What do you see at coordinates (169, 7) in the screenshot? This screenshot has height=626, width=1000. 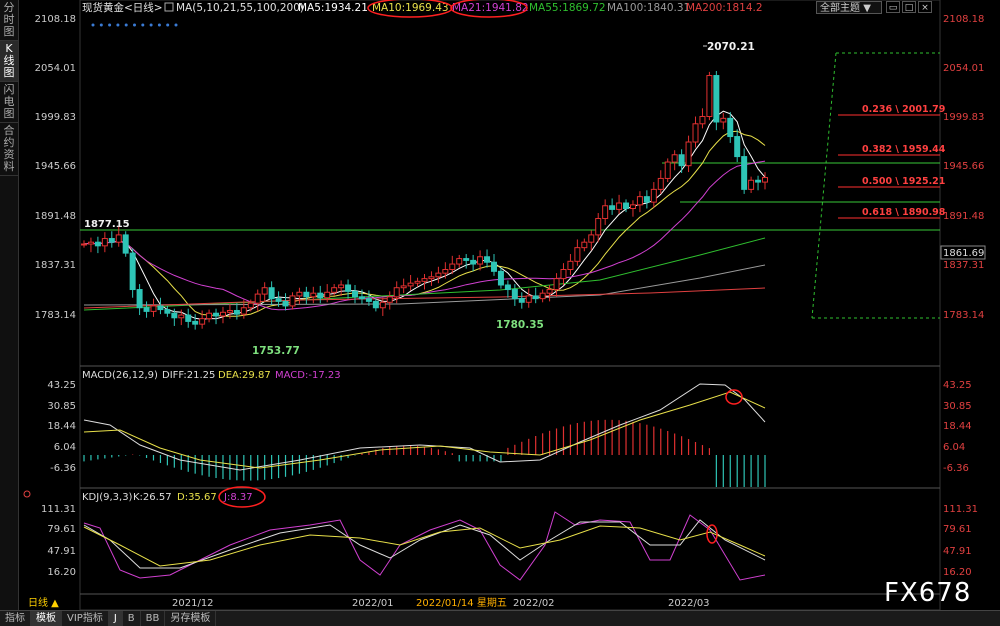 I see `settings-icon` at bounding box center [169, 7].